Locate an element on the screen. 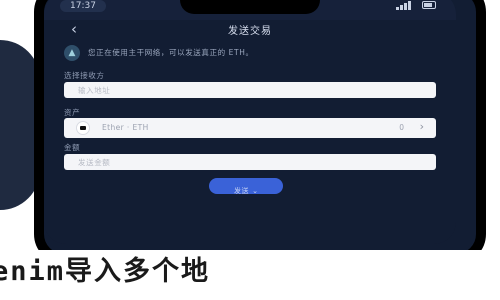  status-bar: 17:37 is located at coordinates (250, 10).